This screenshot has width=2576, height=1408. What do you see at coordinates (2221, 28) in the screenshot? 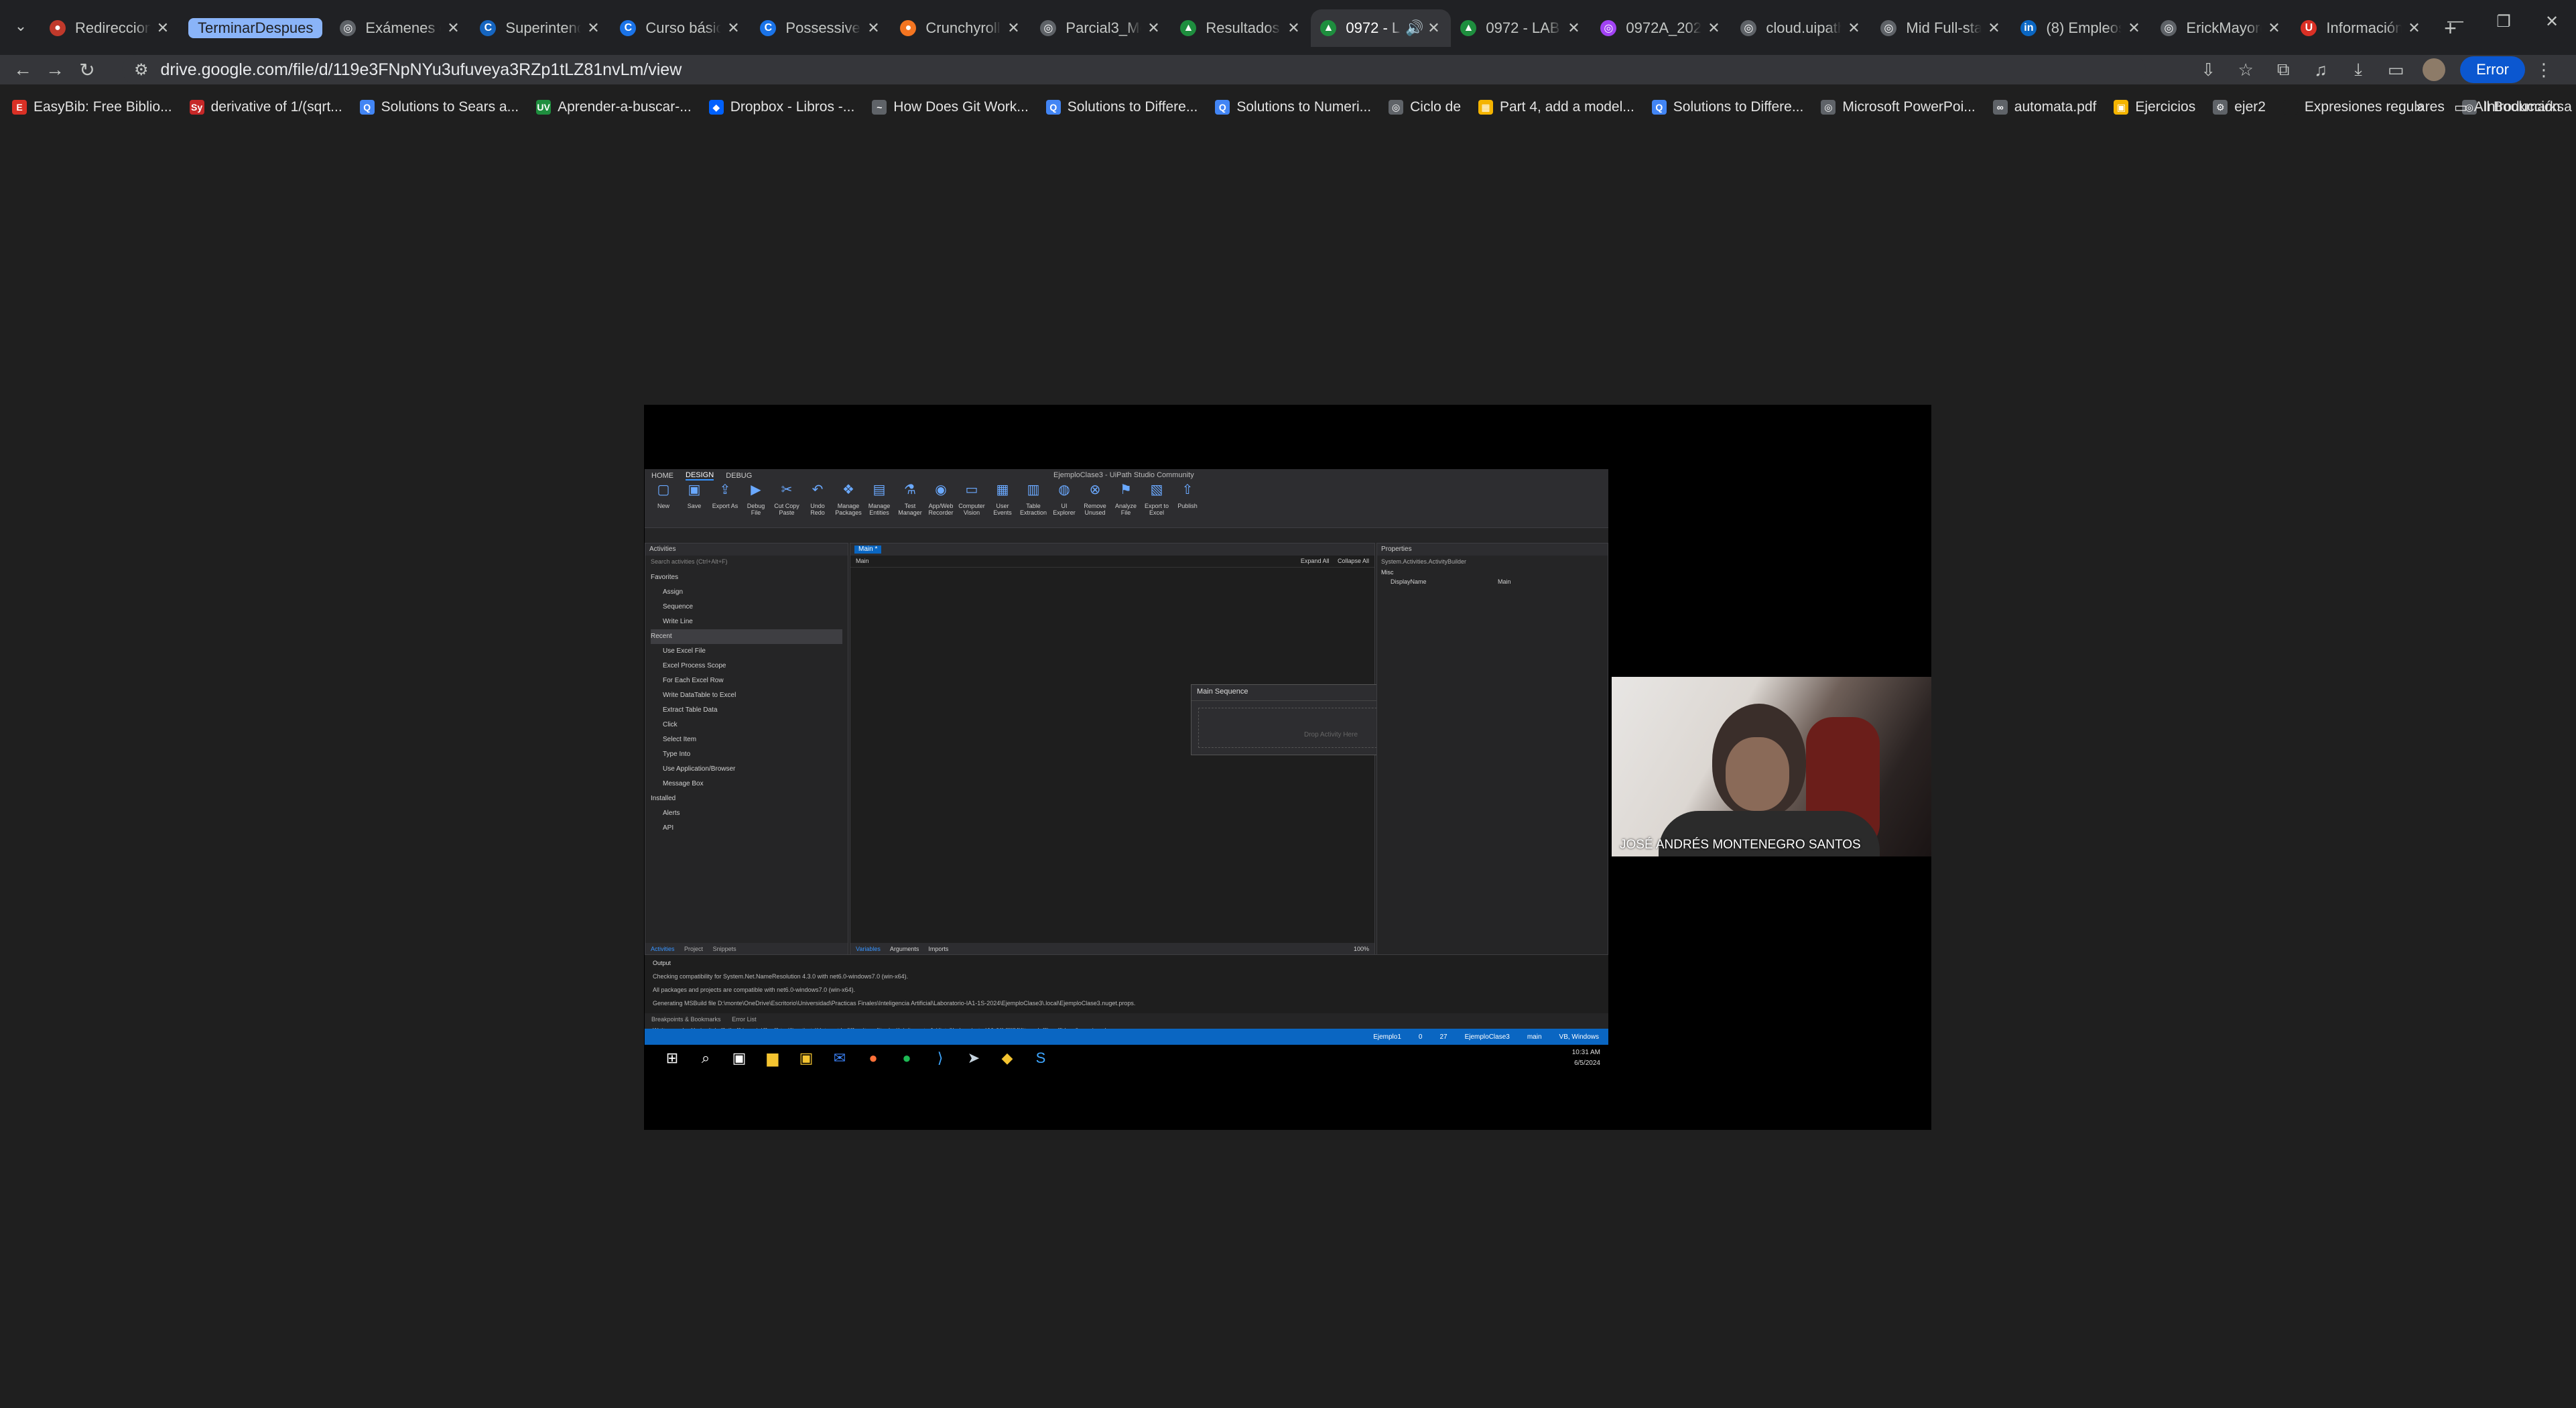
I see `browser-tab: ◎ ErickMayorg ✕` at bounding box center [2221, 28].